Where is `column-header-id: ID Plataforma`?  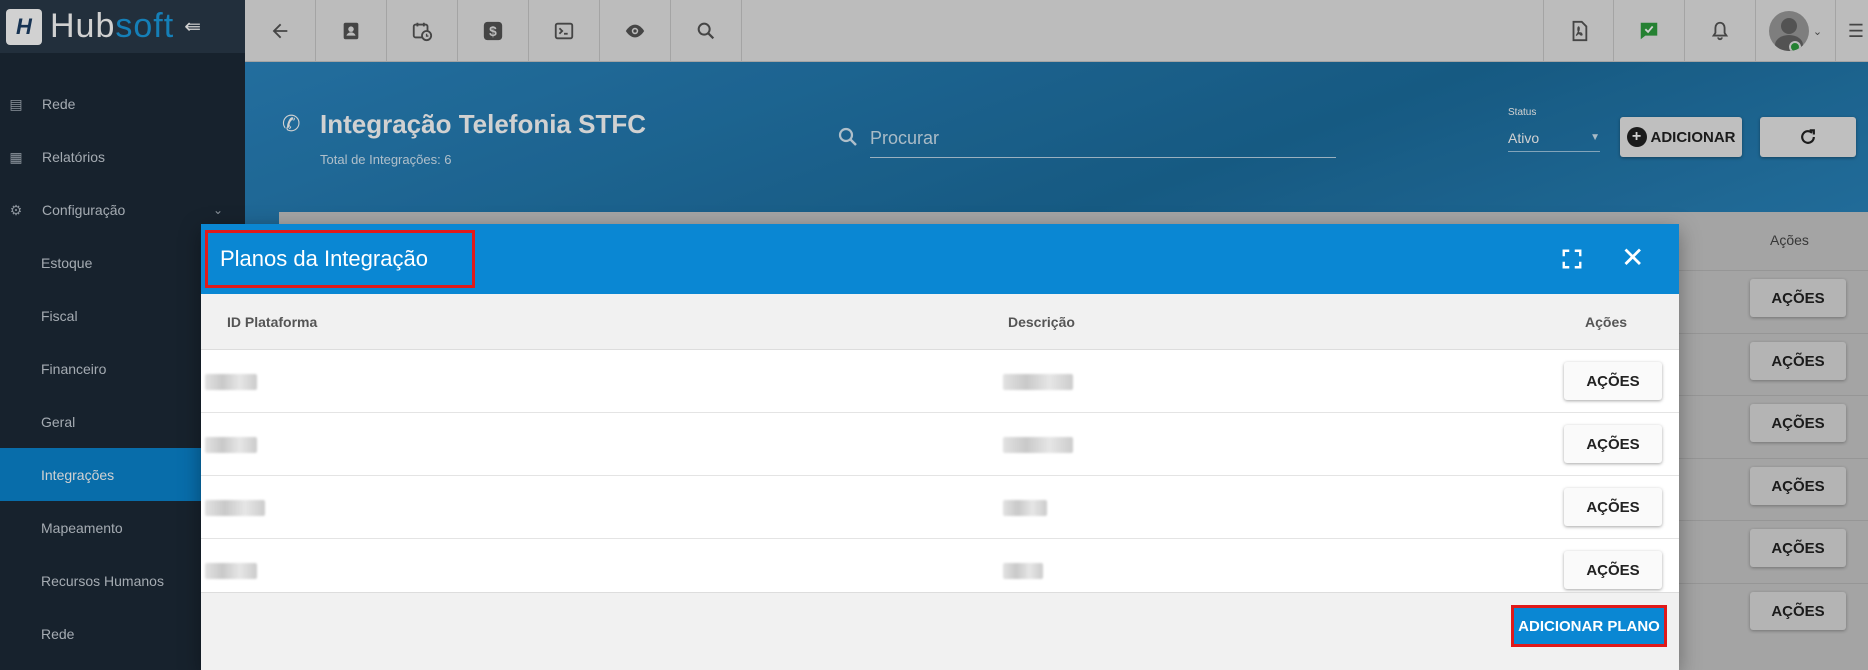
column-header-id: ID Plataforma is located at coordinates (272, 322).